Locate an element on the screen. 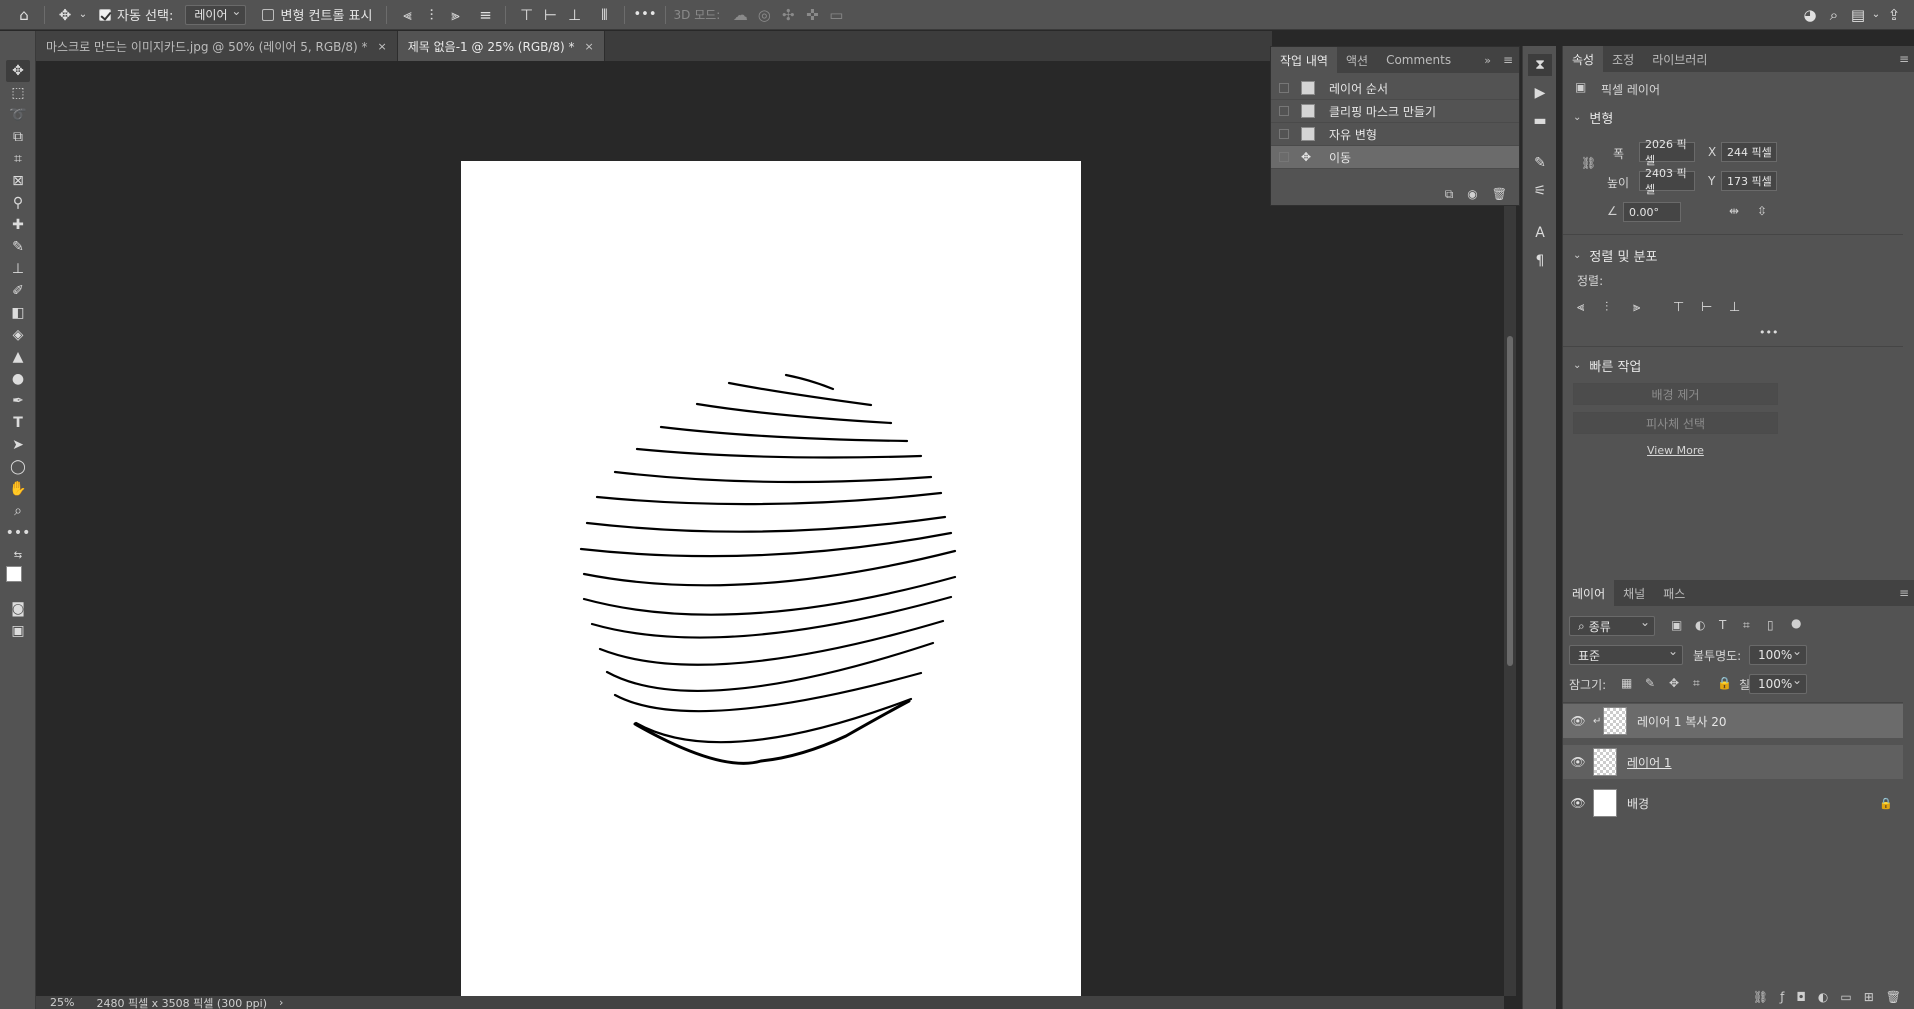  fx-icon: ƒ is located at coordinates (1782, 997).